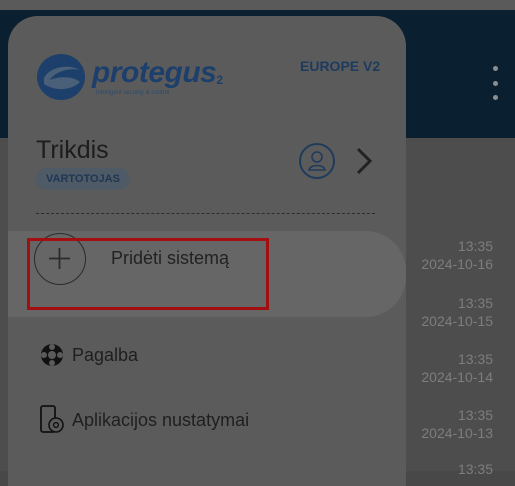  What do you see at coordinates (495, 83) in the screenshot?
I see `more-options-icon` at bounding box center [495, 83].